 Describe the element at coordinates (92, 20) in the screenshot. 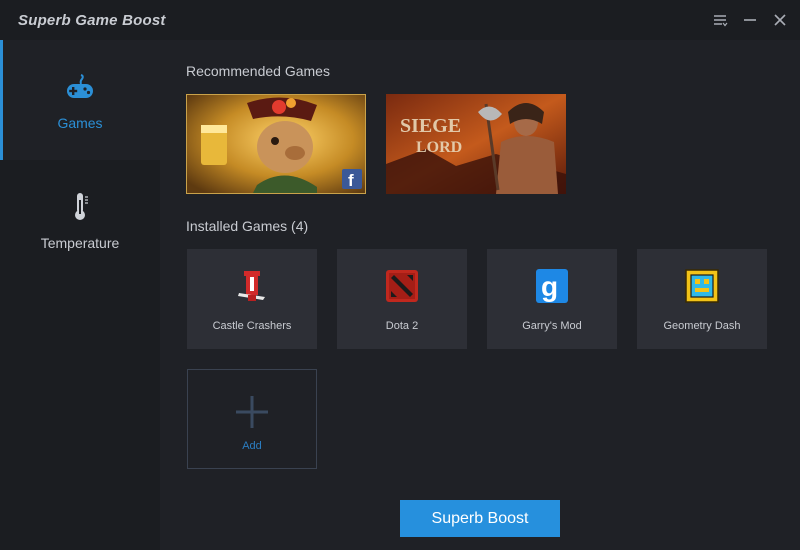

I see `app-title: Superb Game Boost` at that location.